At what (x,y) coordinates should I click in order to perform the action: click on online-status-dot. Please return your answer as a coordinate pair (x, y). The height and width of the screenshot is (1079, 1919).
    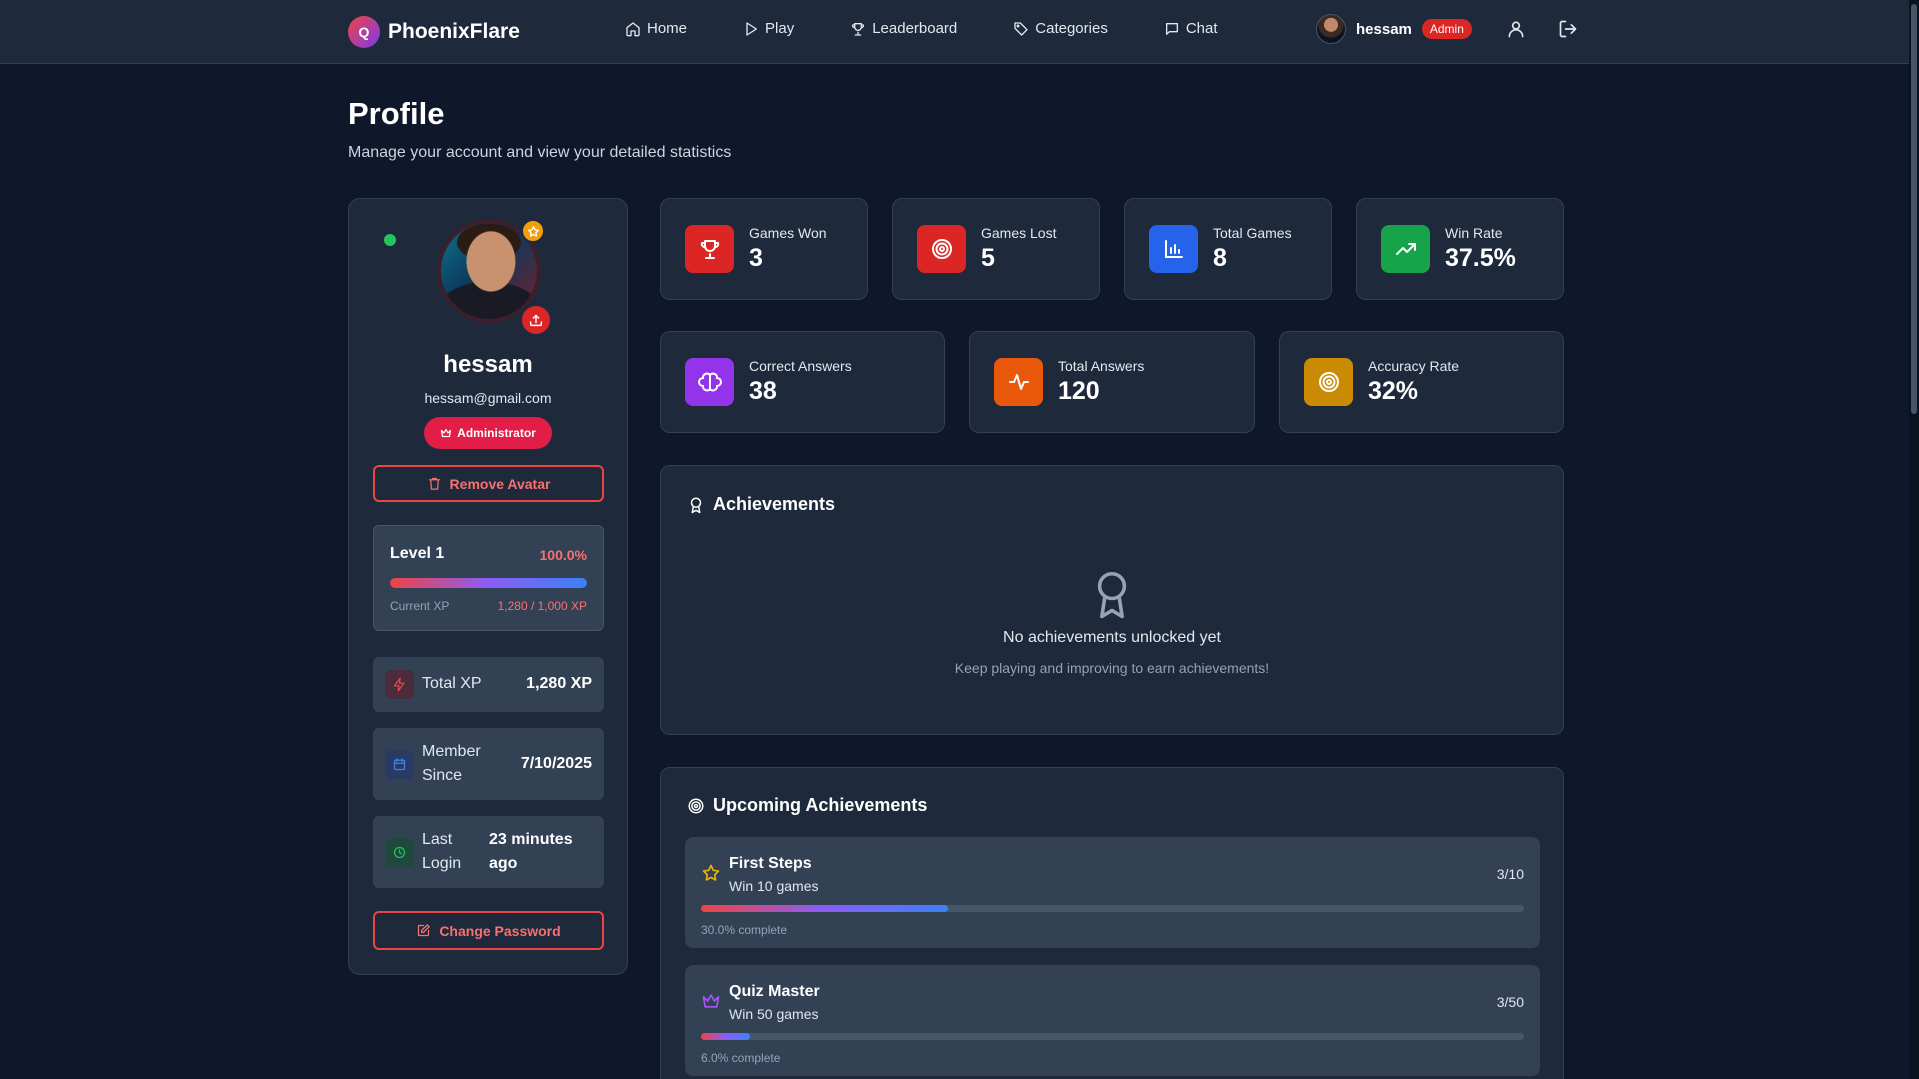
    Looking at the image, I should click on (390, 240).